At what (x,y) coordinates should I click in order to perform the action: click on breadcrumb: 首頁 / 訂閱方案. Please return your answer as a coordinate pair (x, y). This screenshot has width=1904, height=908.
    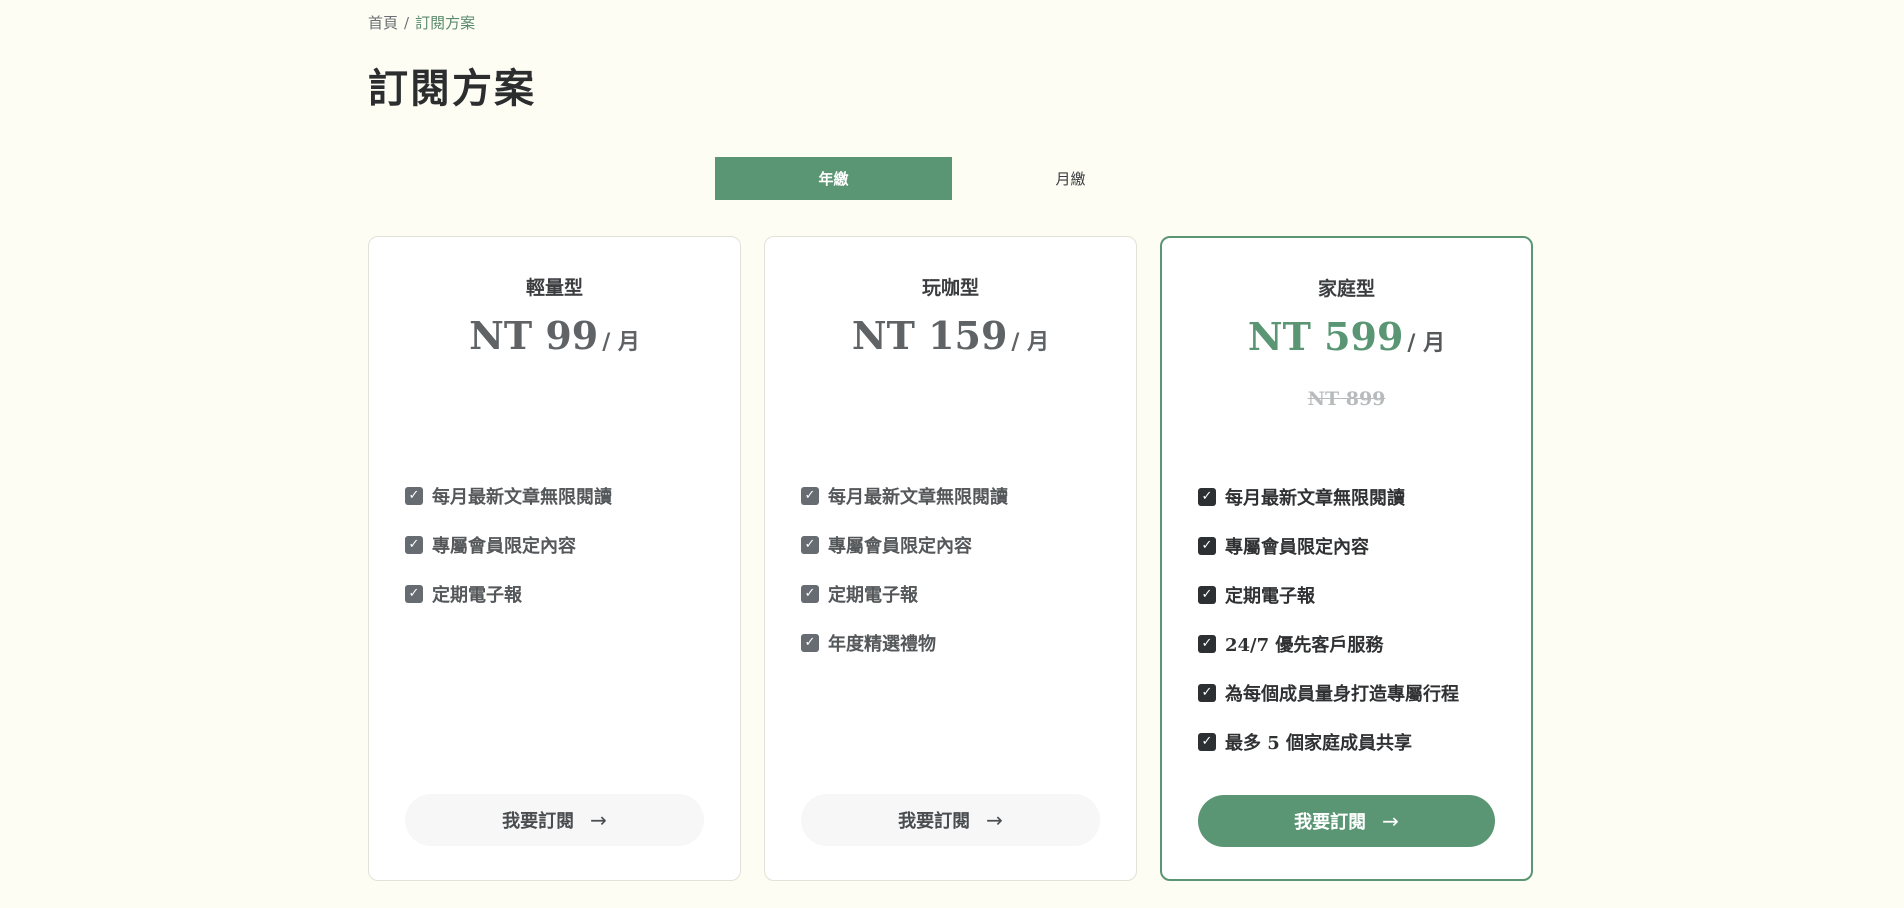
    Looking at the image, I should click on (421, 22).